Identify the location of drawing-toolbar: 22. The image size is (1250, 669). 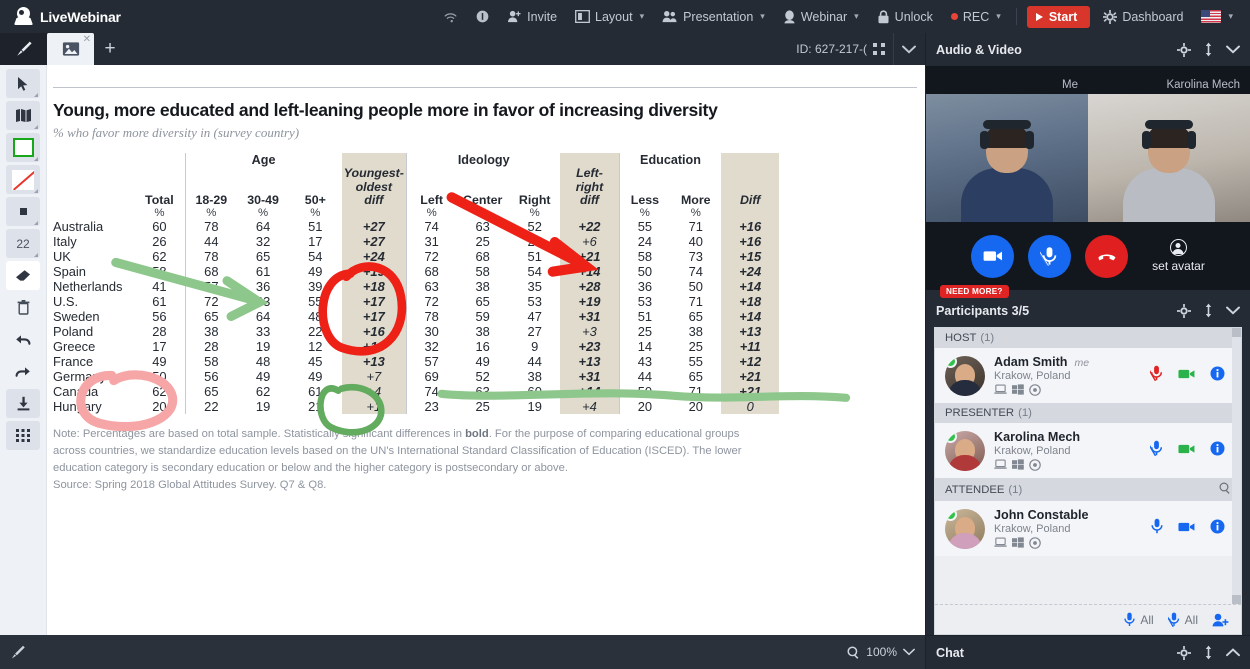
(23, 350).